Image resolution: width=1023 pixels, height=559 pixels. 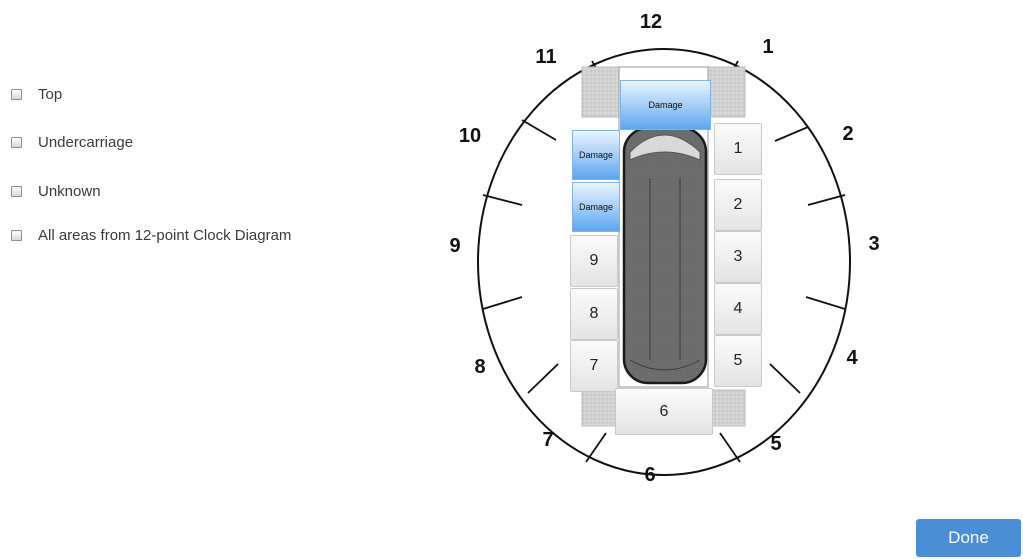 I want to click on damage-marker-left-front: Damage, so click(x=596, y=155).